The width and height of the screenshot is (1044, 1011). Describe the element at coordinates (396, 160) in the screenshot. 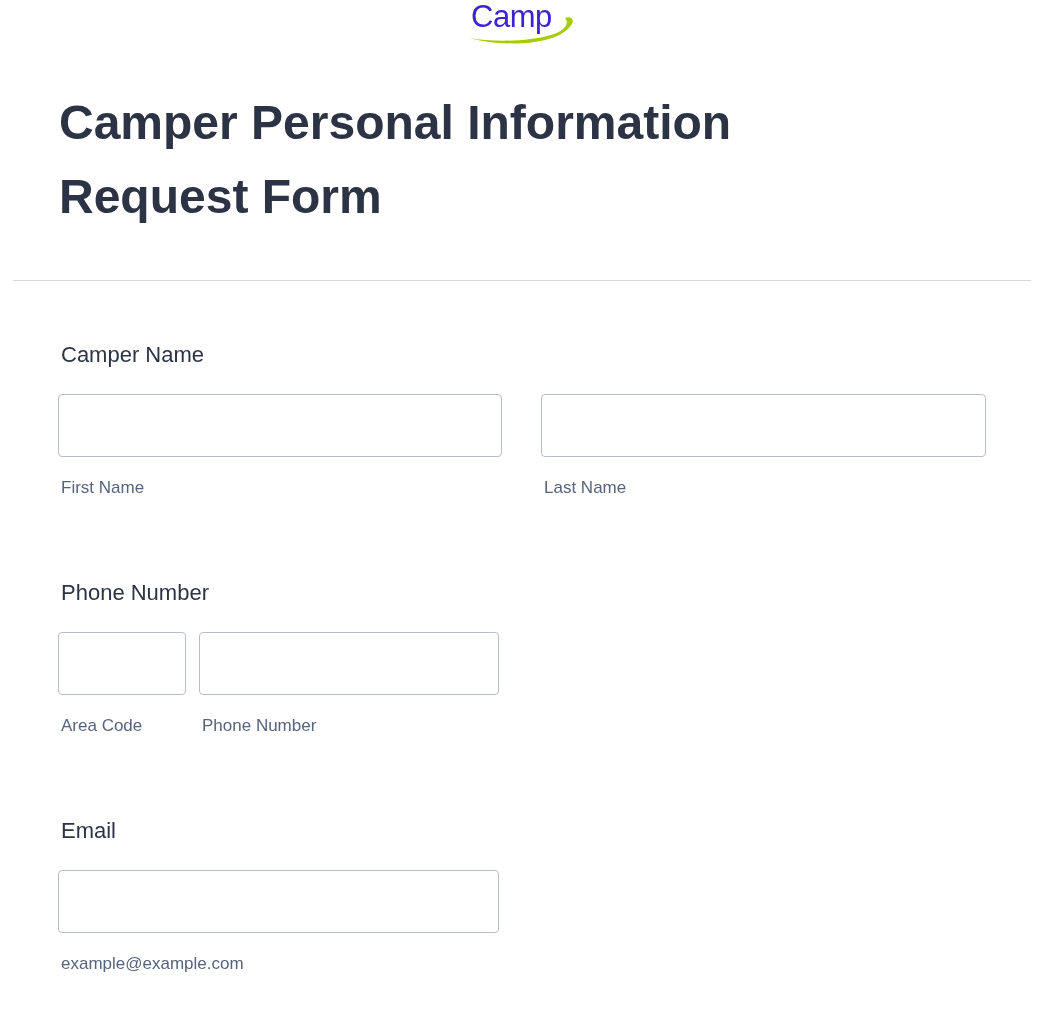

I see `form-title: Camper Personal Information Request Form` at that location.